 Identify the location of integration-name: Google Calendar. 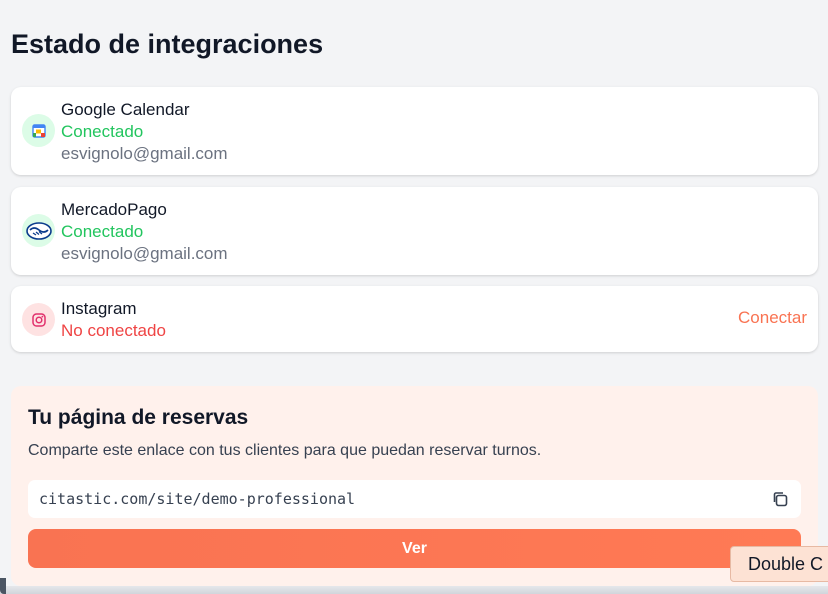
(125, 109).